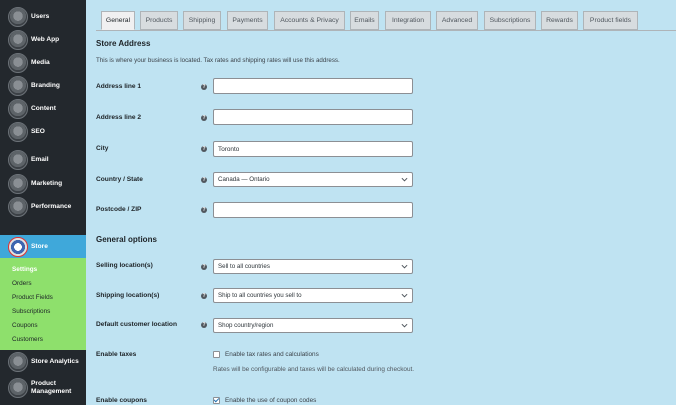 Image resolution: width=676 pixels, height=405 pixels. I want to click on sidebar-item-content: Content, so click(43, 109).